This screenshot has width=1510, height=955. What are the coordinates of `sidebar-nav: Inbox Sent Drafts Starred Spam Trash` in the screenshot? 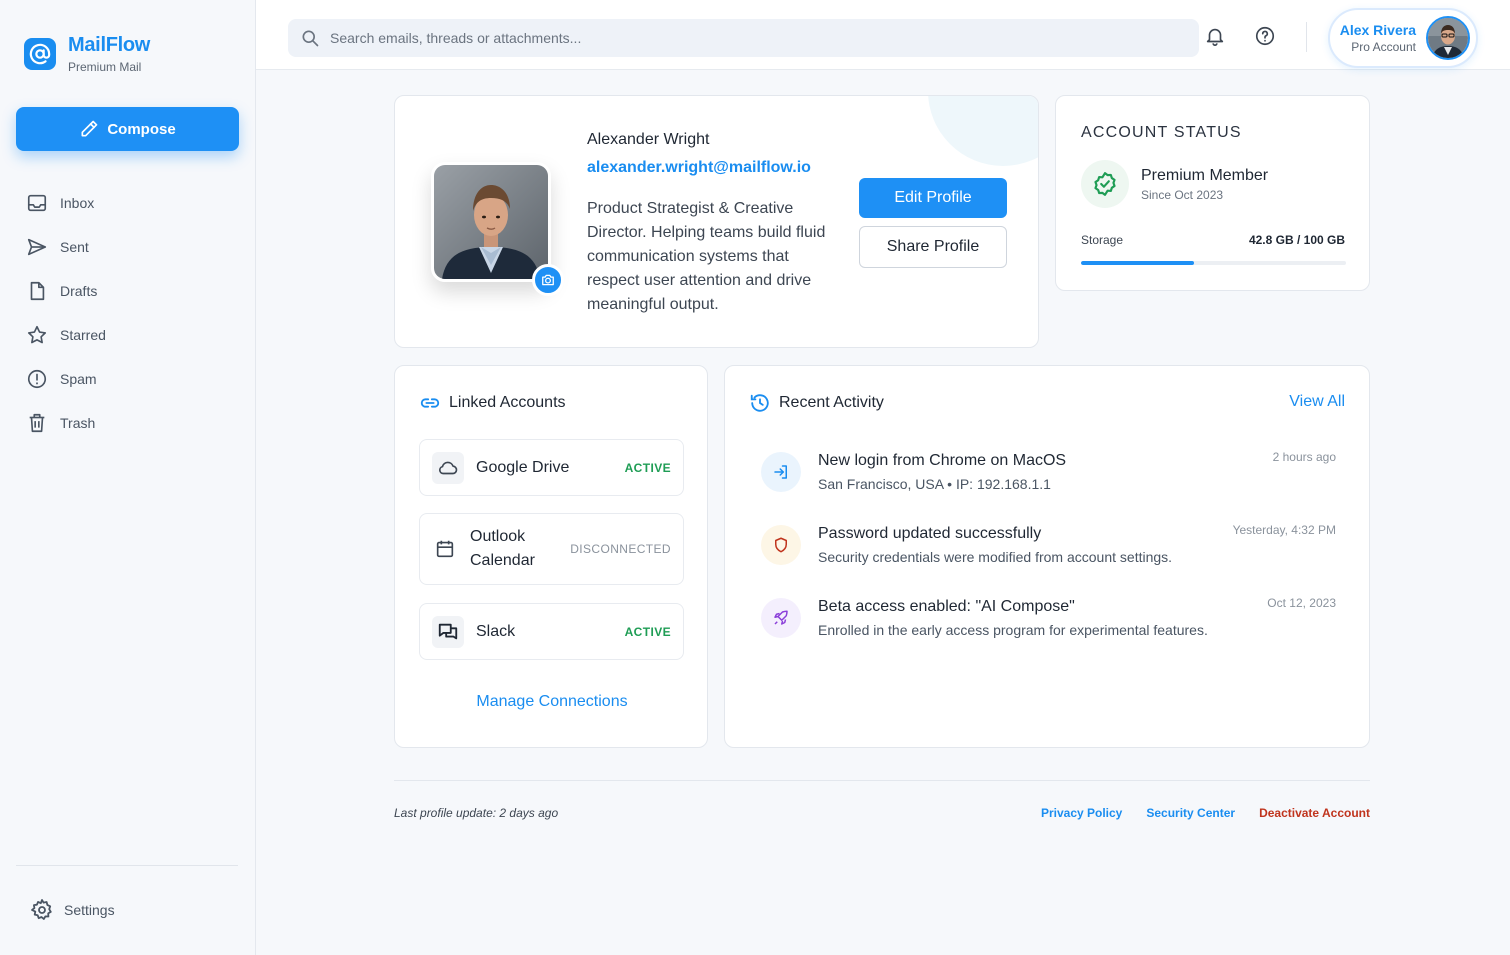 It's located at (131, 313).